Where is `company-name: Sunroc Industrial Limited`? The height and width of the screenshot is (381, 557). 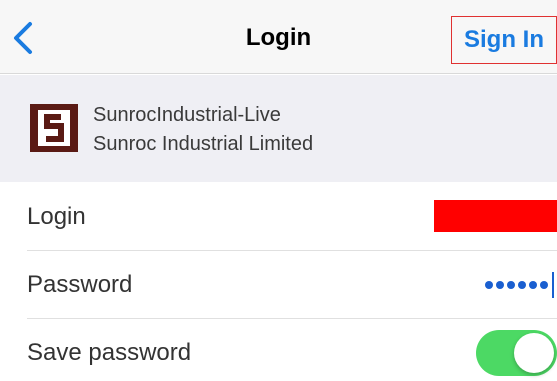
company-name: Sunroc Industrial Limited is located at coordinates (203, 144).